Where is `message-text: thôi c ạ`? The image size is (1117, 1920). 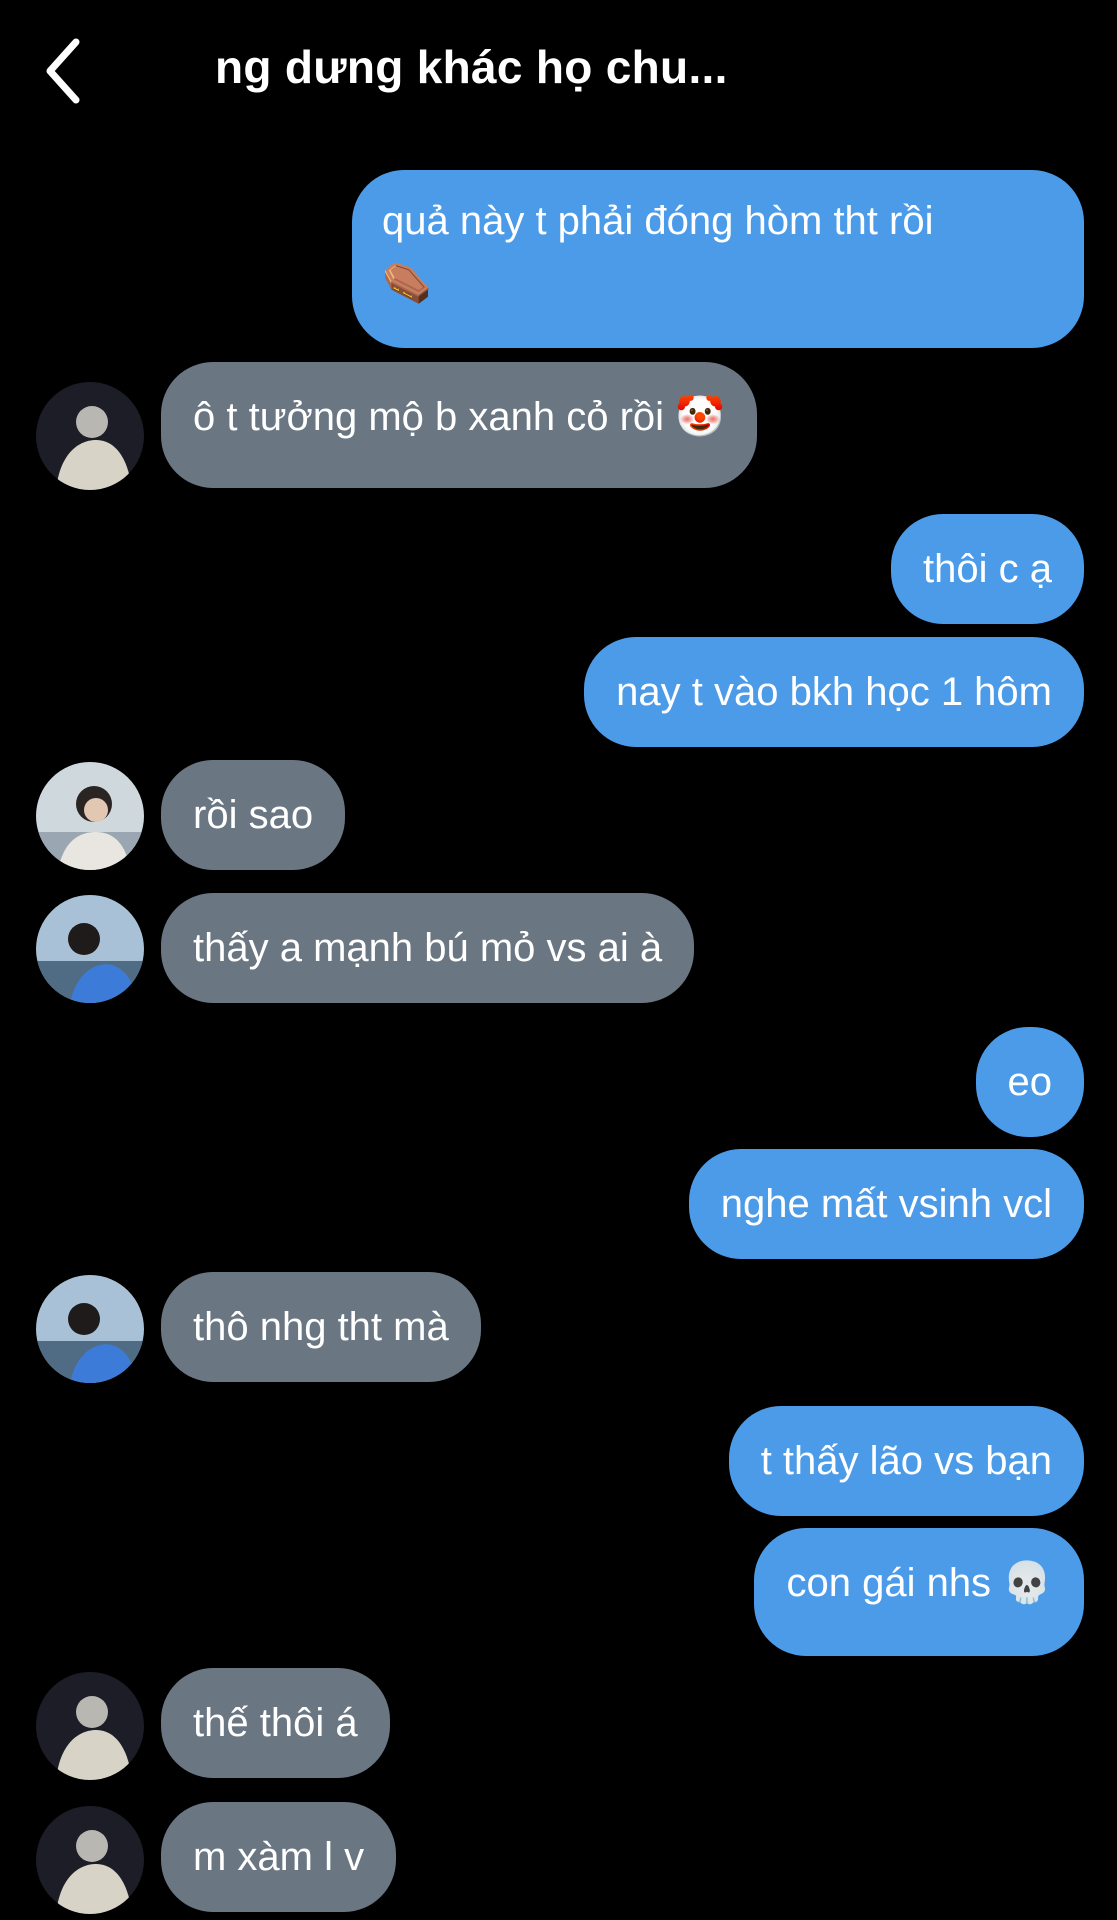
message-text: thôi c ạ is located at coordinates (987, 569).